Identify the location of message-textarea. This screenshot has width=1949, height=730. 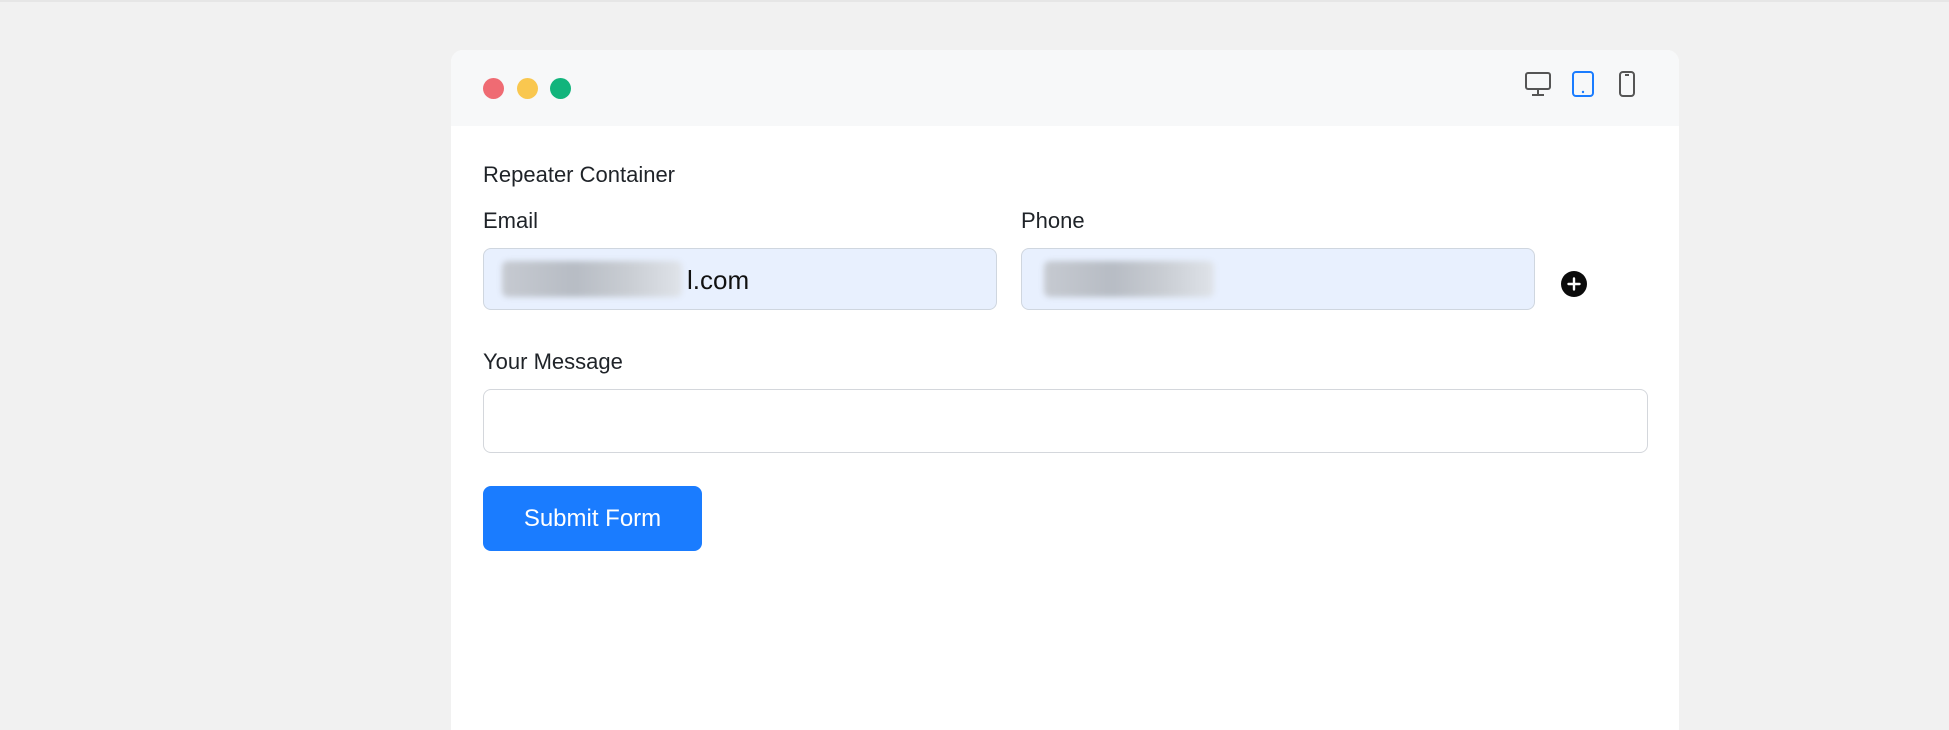
(1065, 421).